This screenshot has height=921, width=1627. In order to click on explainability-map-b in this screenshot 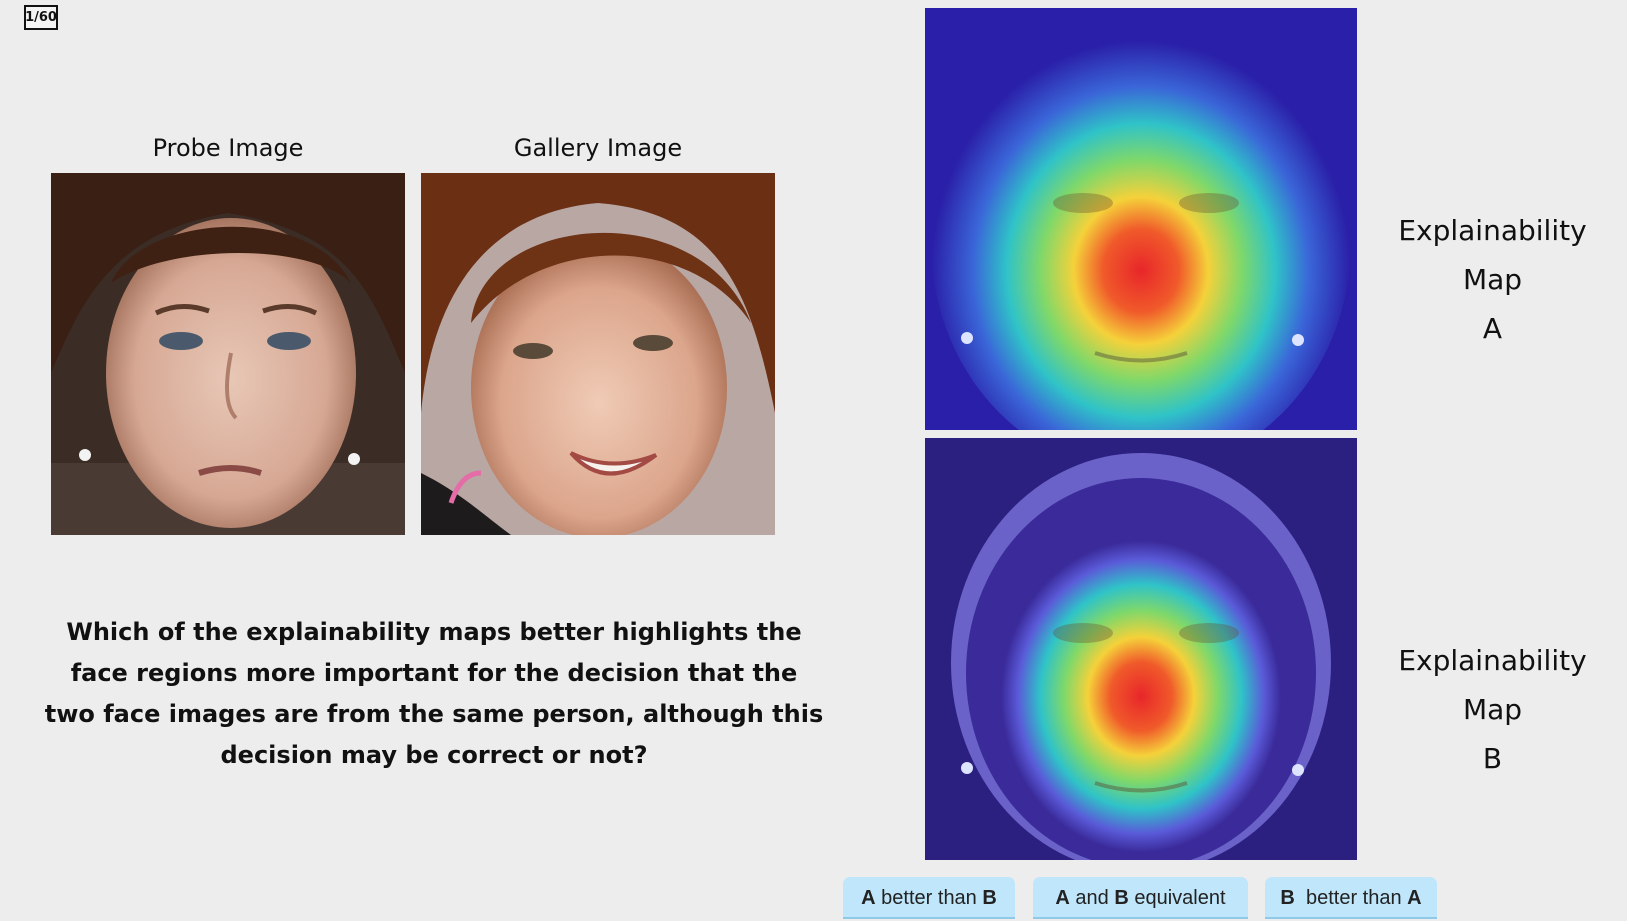, I will do `click(1141, 649)`.